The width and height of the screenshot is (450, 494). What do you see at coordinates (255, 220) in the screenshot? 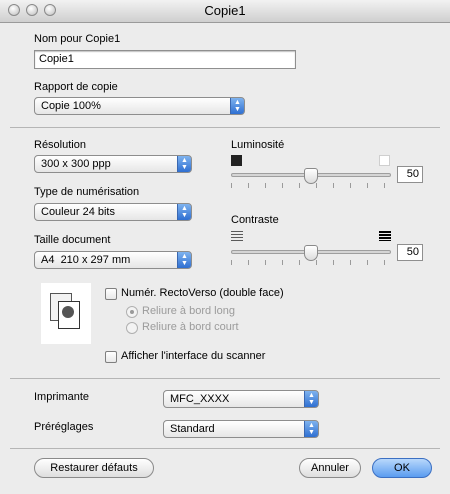
I see `contrast-label: Contraste` at bounding box center [255, 220].